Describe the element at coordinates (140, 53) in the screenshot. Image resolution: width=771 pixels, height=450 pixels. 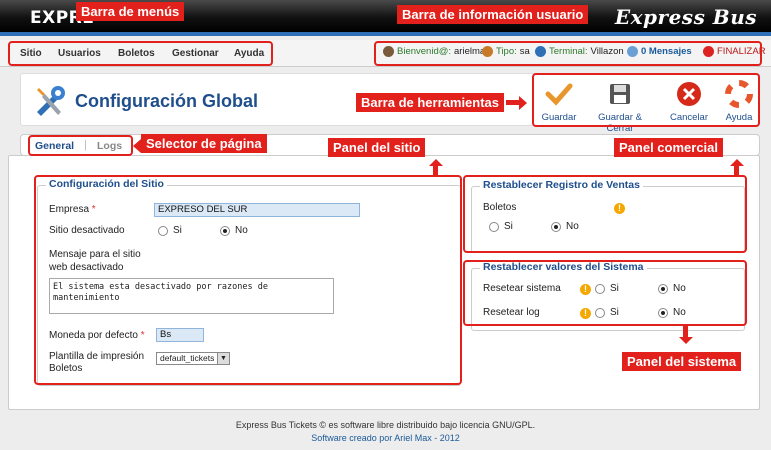
I see `annotation-box-menus` at that location.